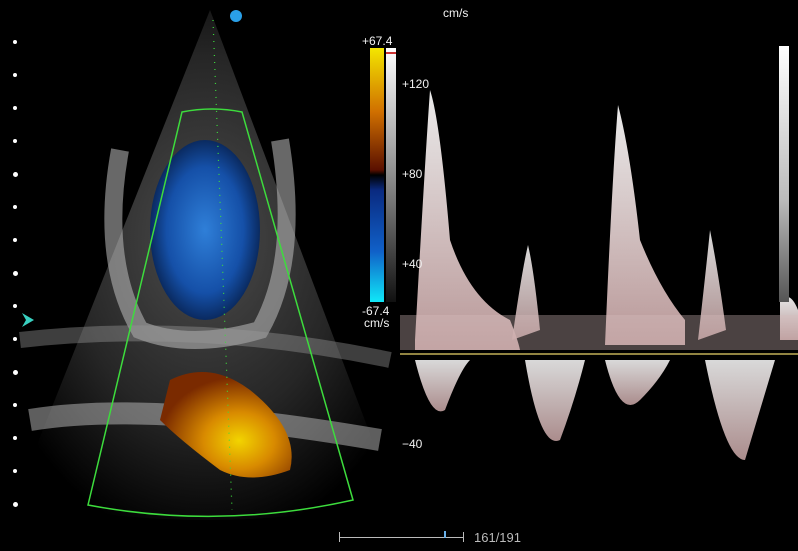 The height and width of the screenshot is (551, 798). Describe the element at coordinates (412, 444) in the screenshot. I see `velocity-tick-neg40: −40` at that location.